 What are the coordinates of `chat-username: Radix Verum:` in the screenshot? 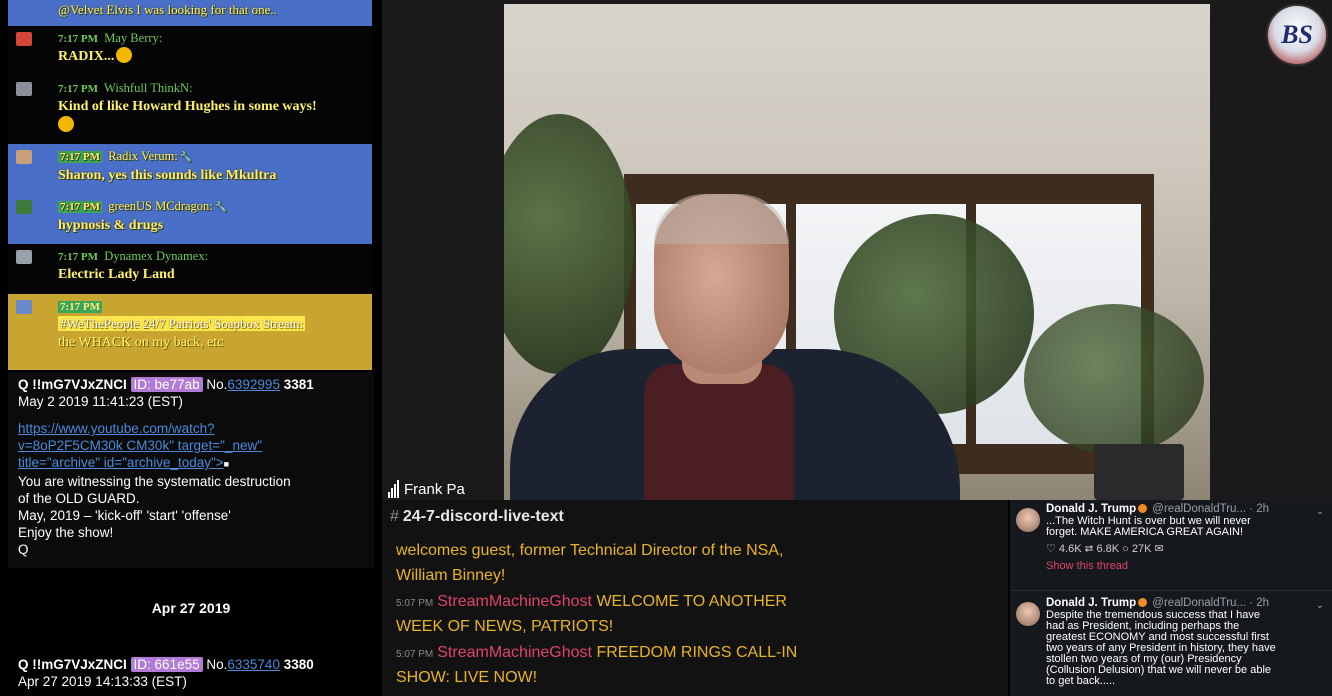 It's located at (143, 156).